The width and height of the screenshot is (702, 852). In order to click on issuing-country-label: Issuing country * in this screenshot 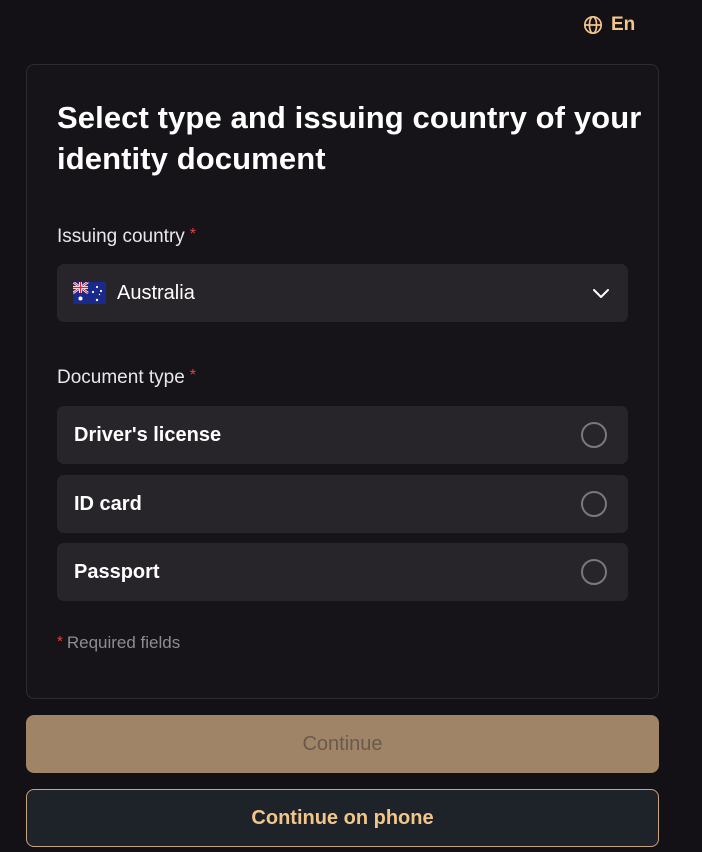, I will do `click(126, 237)`.